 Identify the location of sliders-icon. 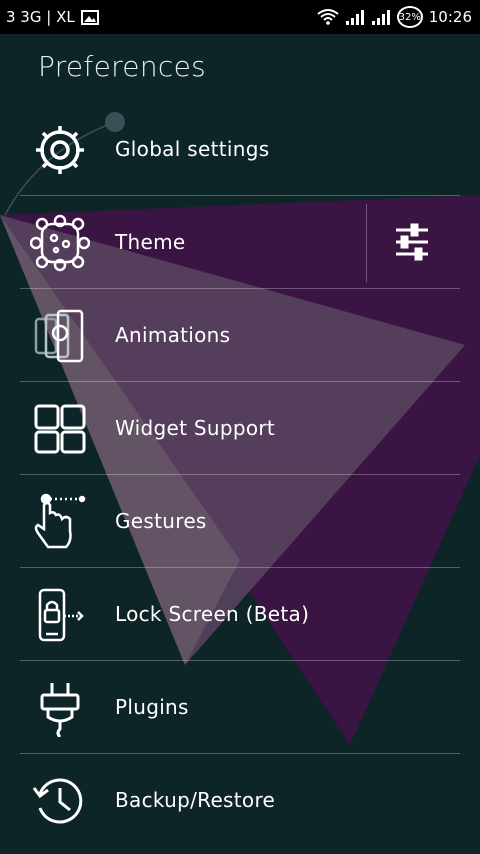
(412, 242).